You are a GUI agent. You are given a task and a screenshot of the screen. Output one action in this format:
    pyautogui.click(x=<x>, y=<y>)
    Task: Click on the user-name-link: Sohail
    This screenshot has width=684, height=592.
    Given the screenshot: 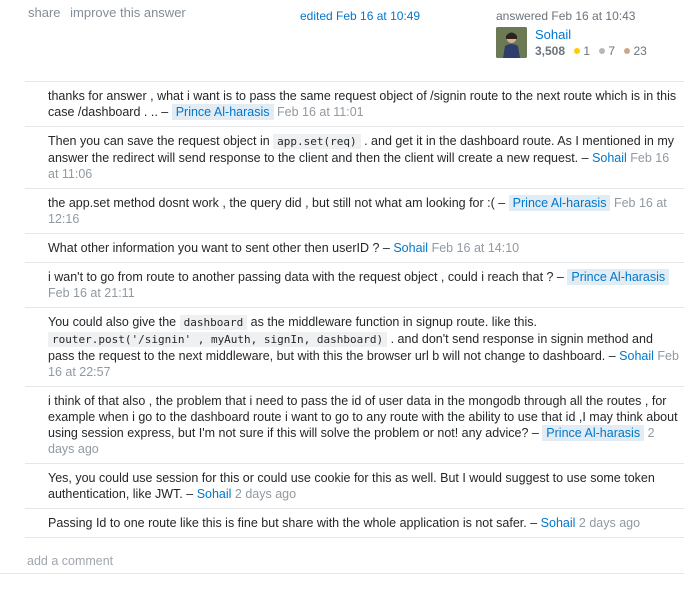 What is the action you would take?
    pyautogui.click(x=553, y=34)
    